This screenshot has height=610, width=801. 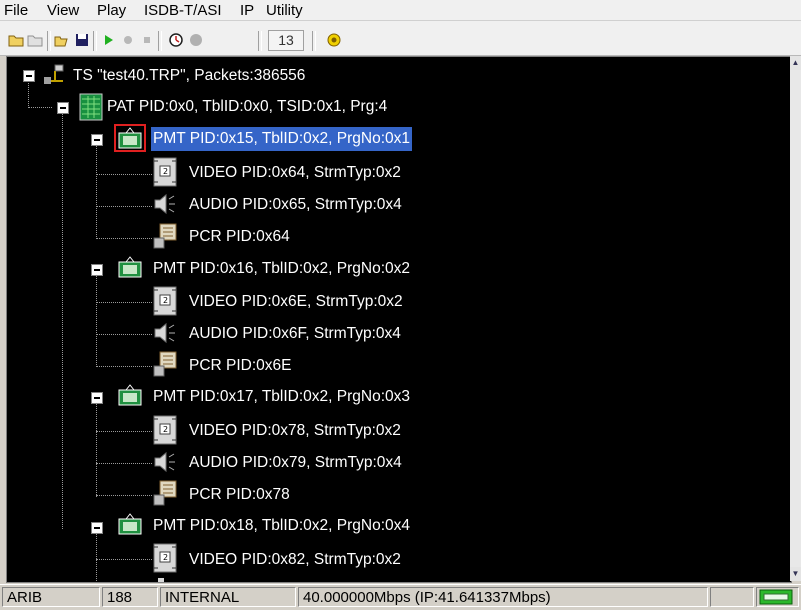 What do you see at coordinates (732, 597) in the screenshot?
I see `status-empty-pane` at bounding box center [732, 597].